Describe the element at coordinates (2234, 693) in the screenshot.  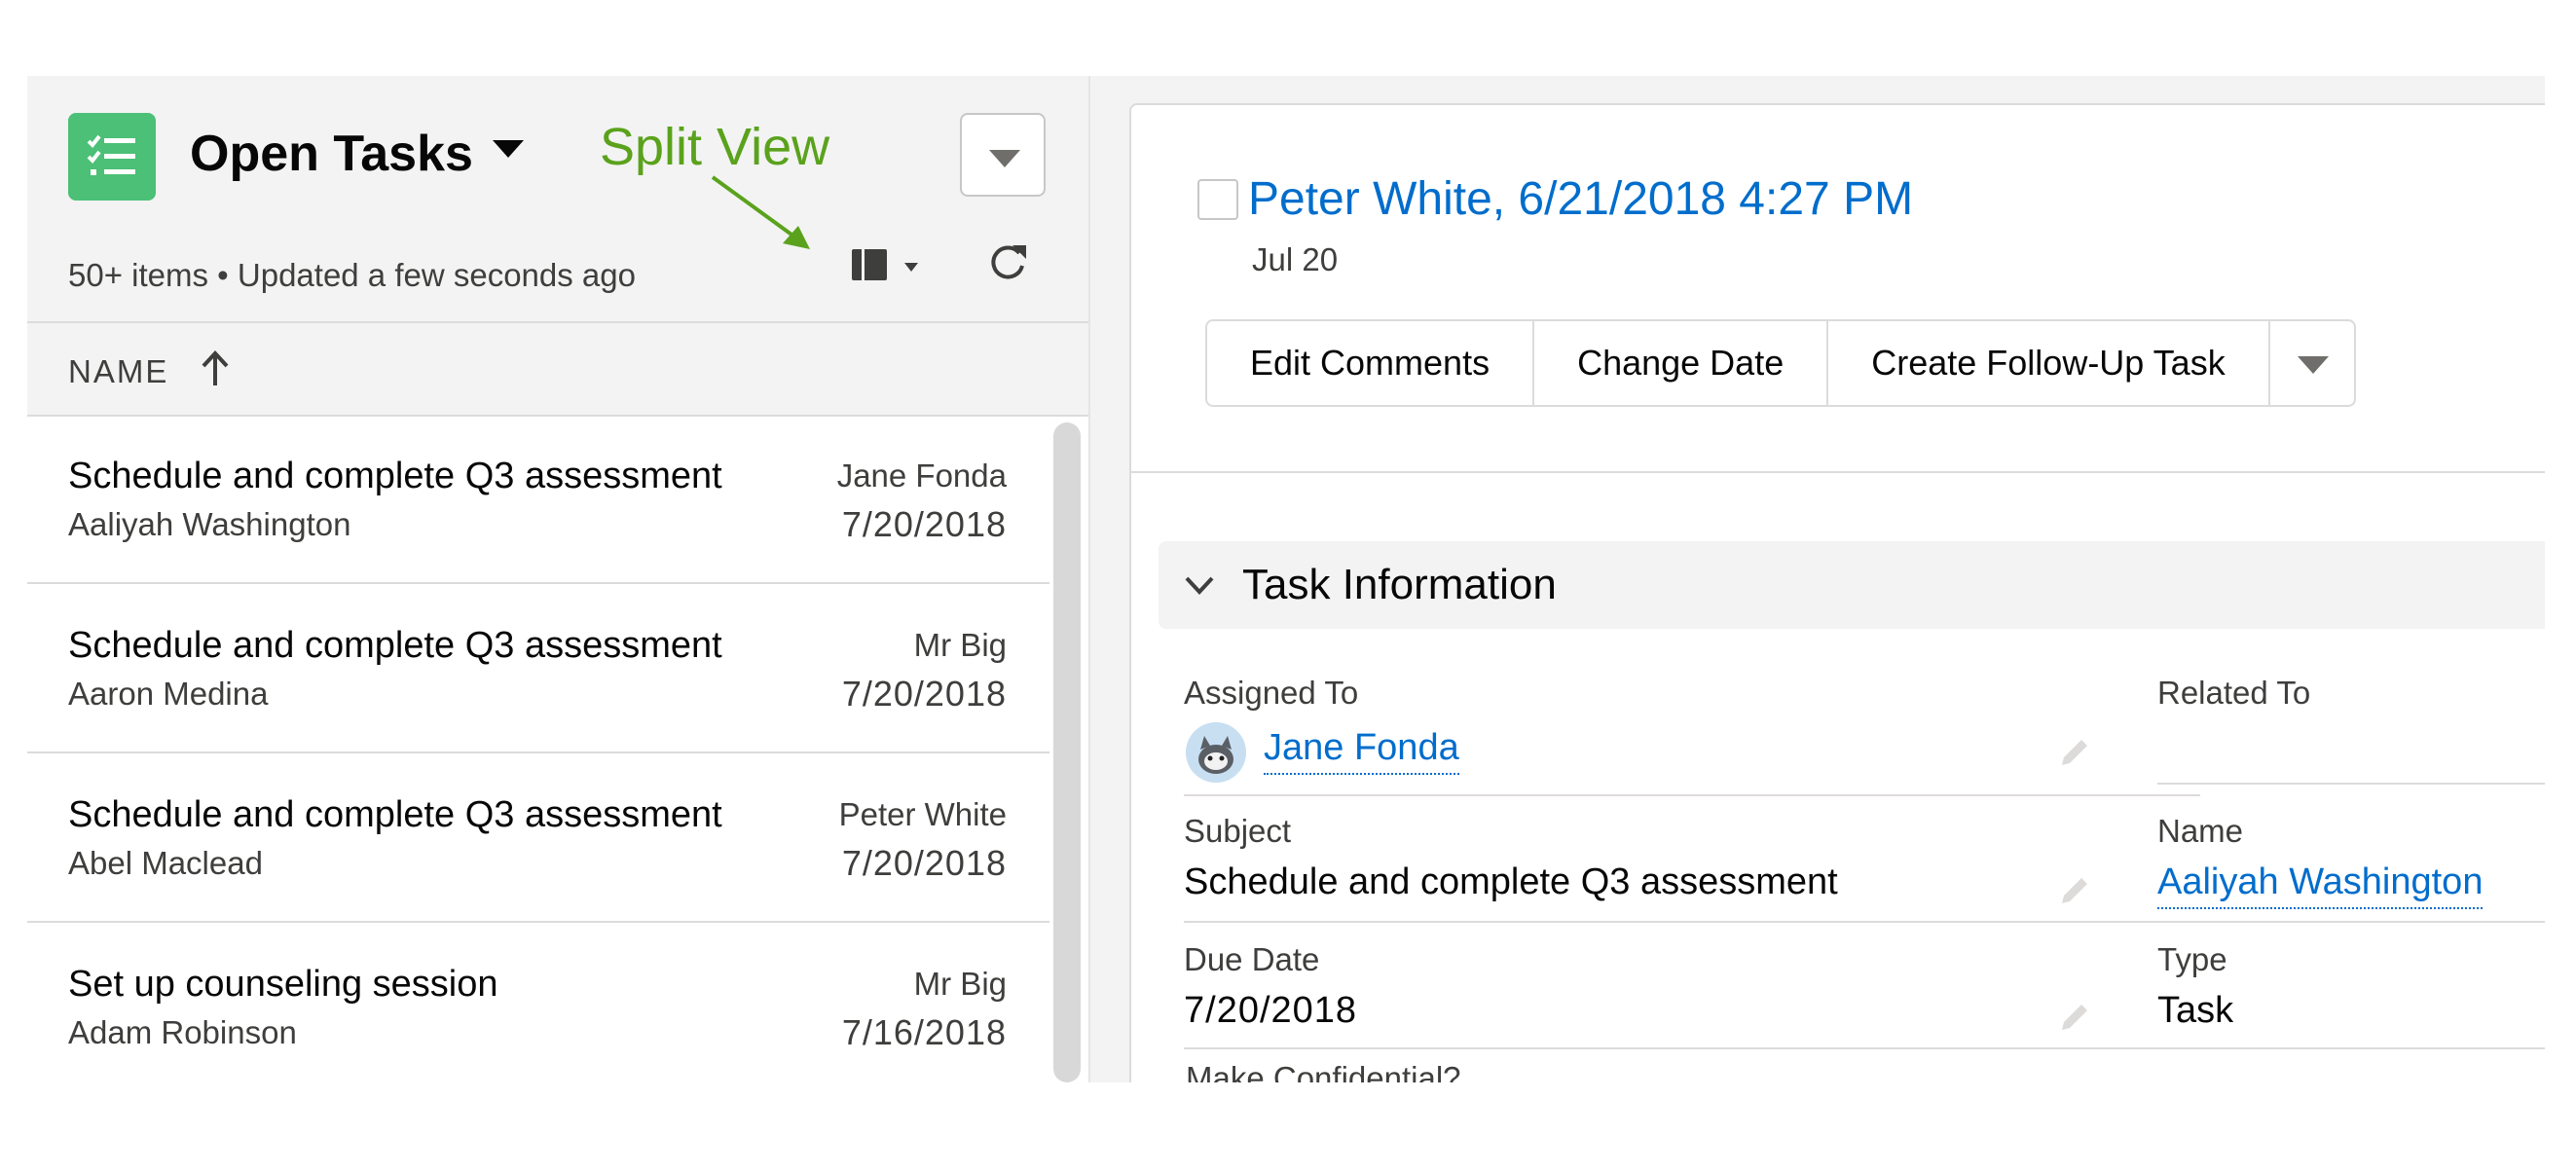
I see `related-to-label: Related To` at that location.